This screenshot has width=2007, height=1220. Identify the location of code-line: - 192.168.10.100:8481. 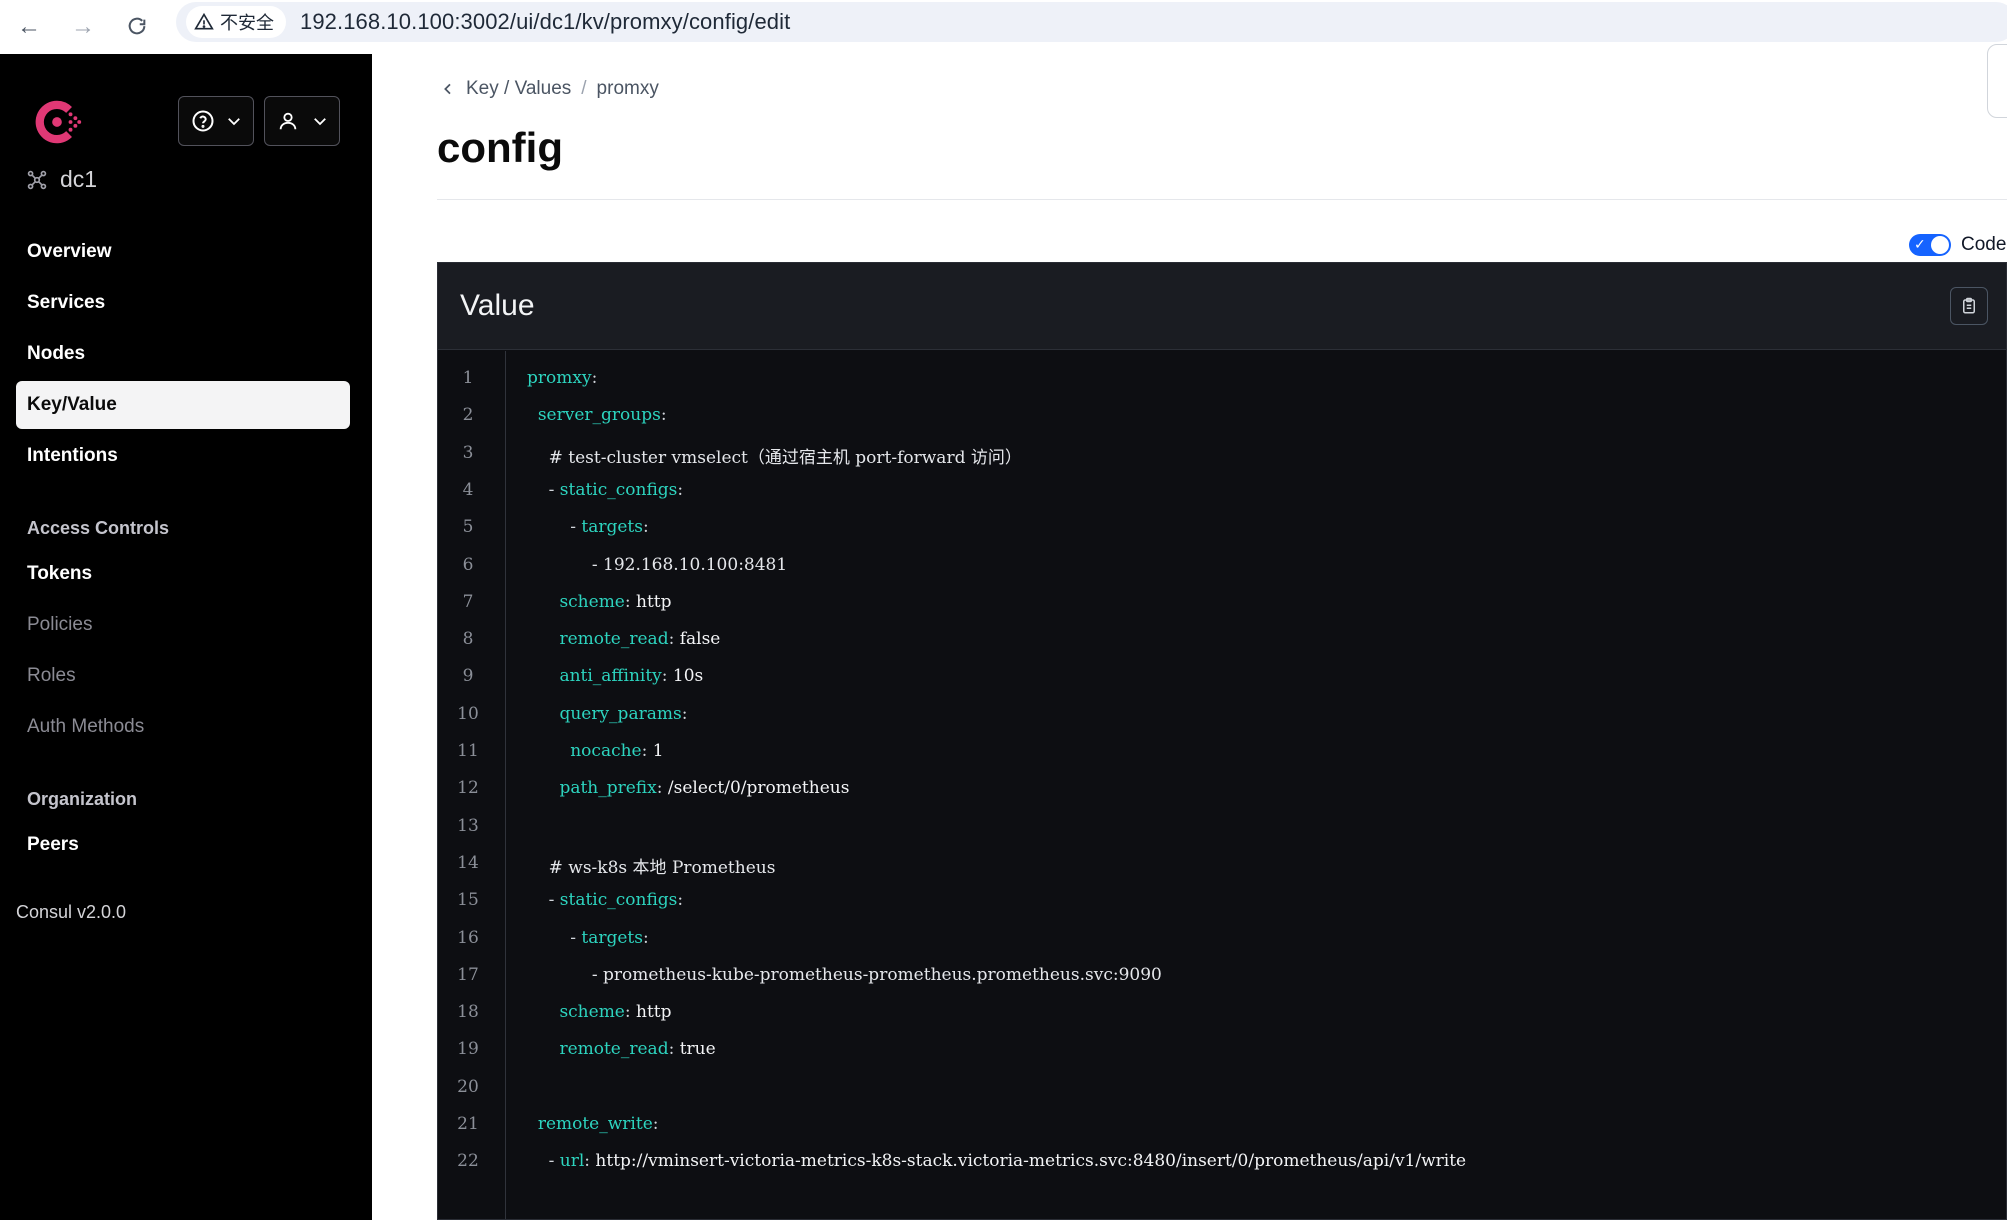
(657, 565).